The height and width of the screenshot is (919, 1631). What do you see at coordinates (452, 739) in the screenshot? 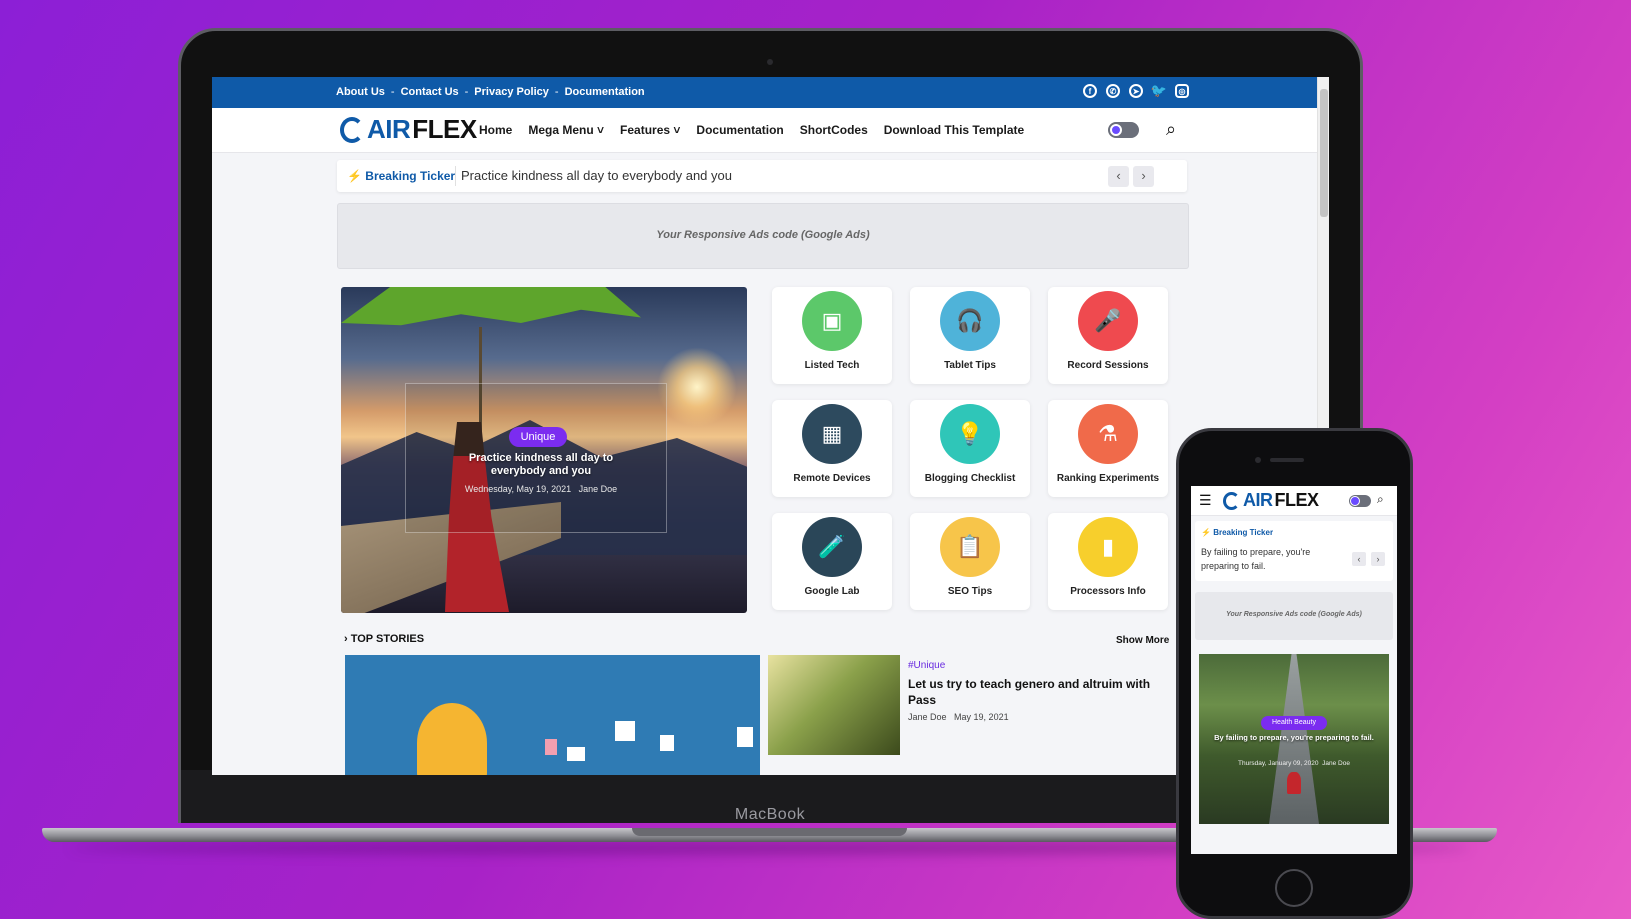
I see `story-hat-image` at bounding box center [452, 739].